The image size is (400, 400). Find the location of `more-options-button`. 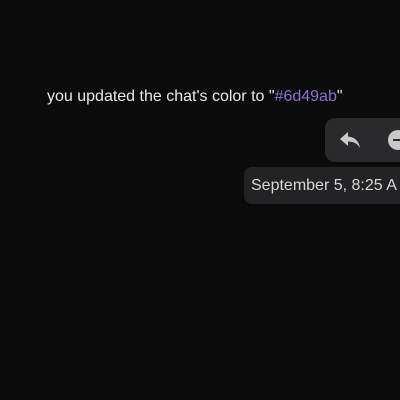

more-options-button is located at coordinates (392, 140).